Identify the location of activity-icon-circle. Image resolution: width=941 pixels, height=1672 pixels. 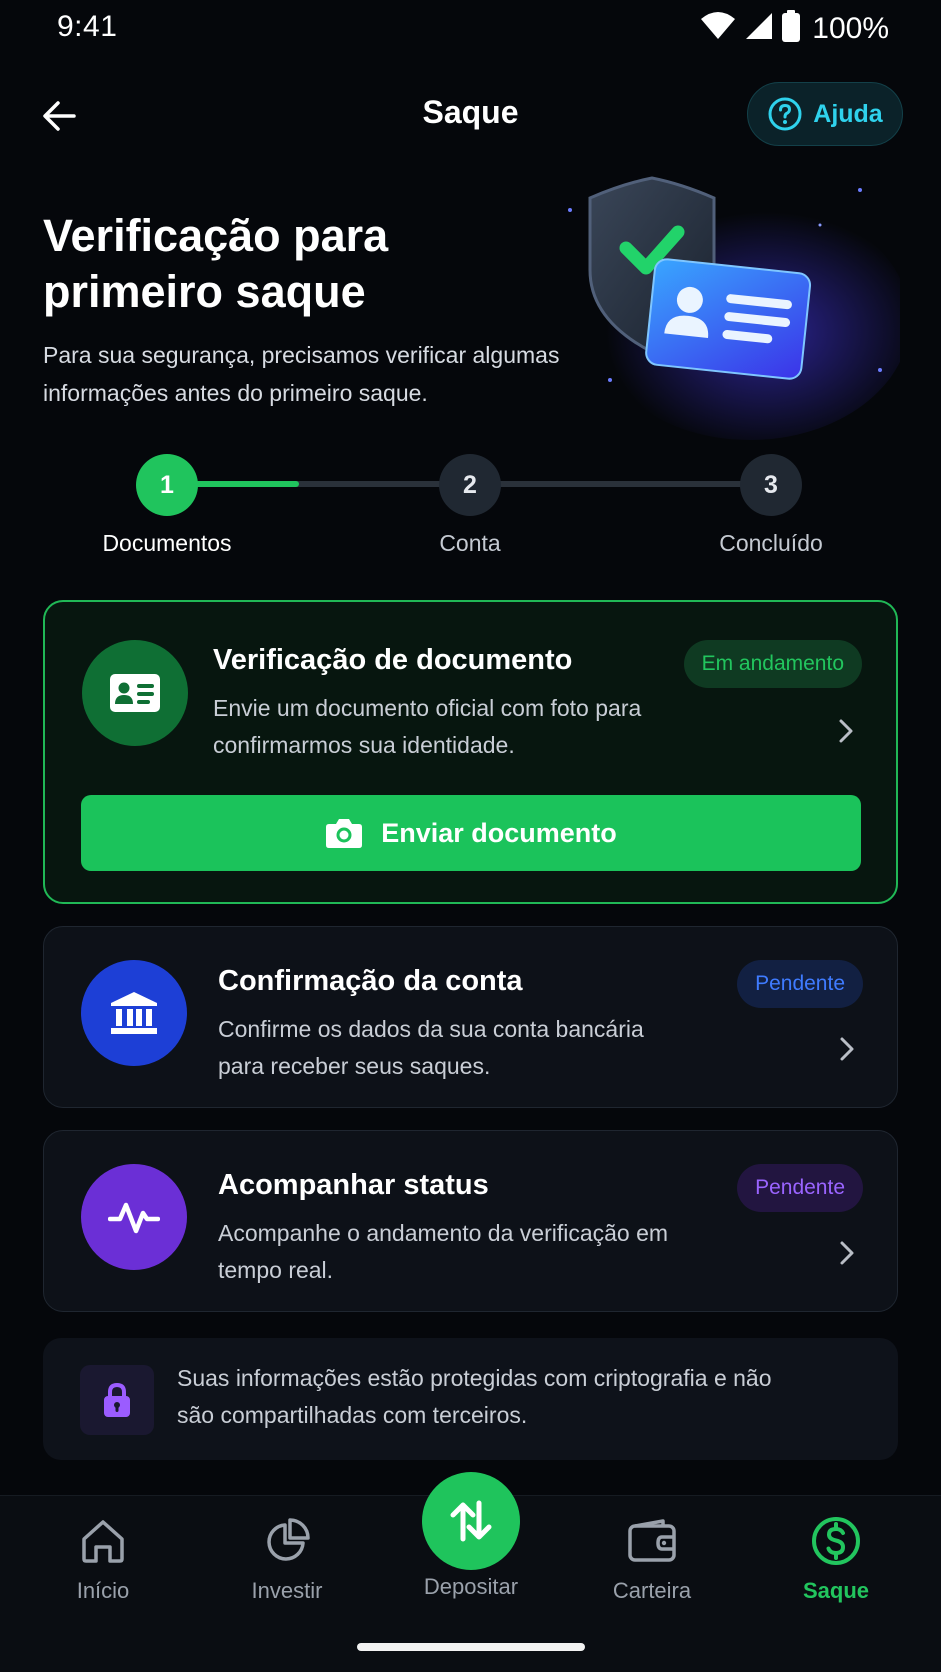
(134, 1217).